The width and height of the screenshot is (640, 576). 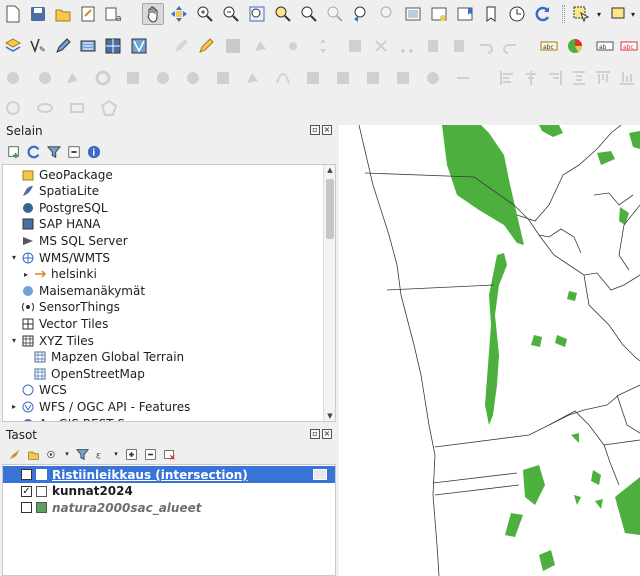 What do you see at coordinates (133, 78) in the screenshot?
I see `add-part-icon` at bounding box center [133, 78].